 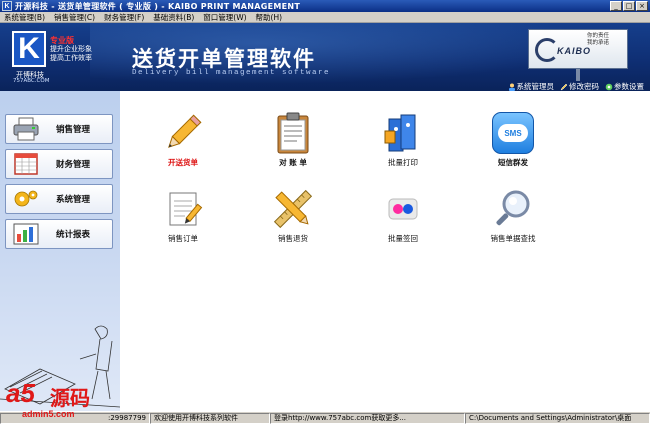 What do you see at coordinates (224, 17) in the screenshot?
I see `menu-window: 窗口管理(W)` at bounding box center [224, 17].